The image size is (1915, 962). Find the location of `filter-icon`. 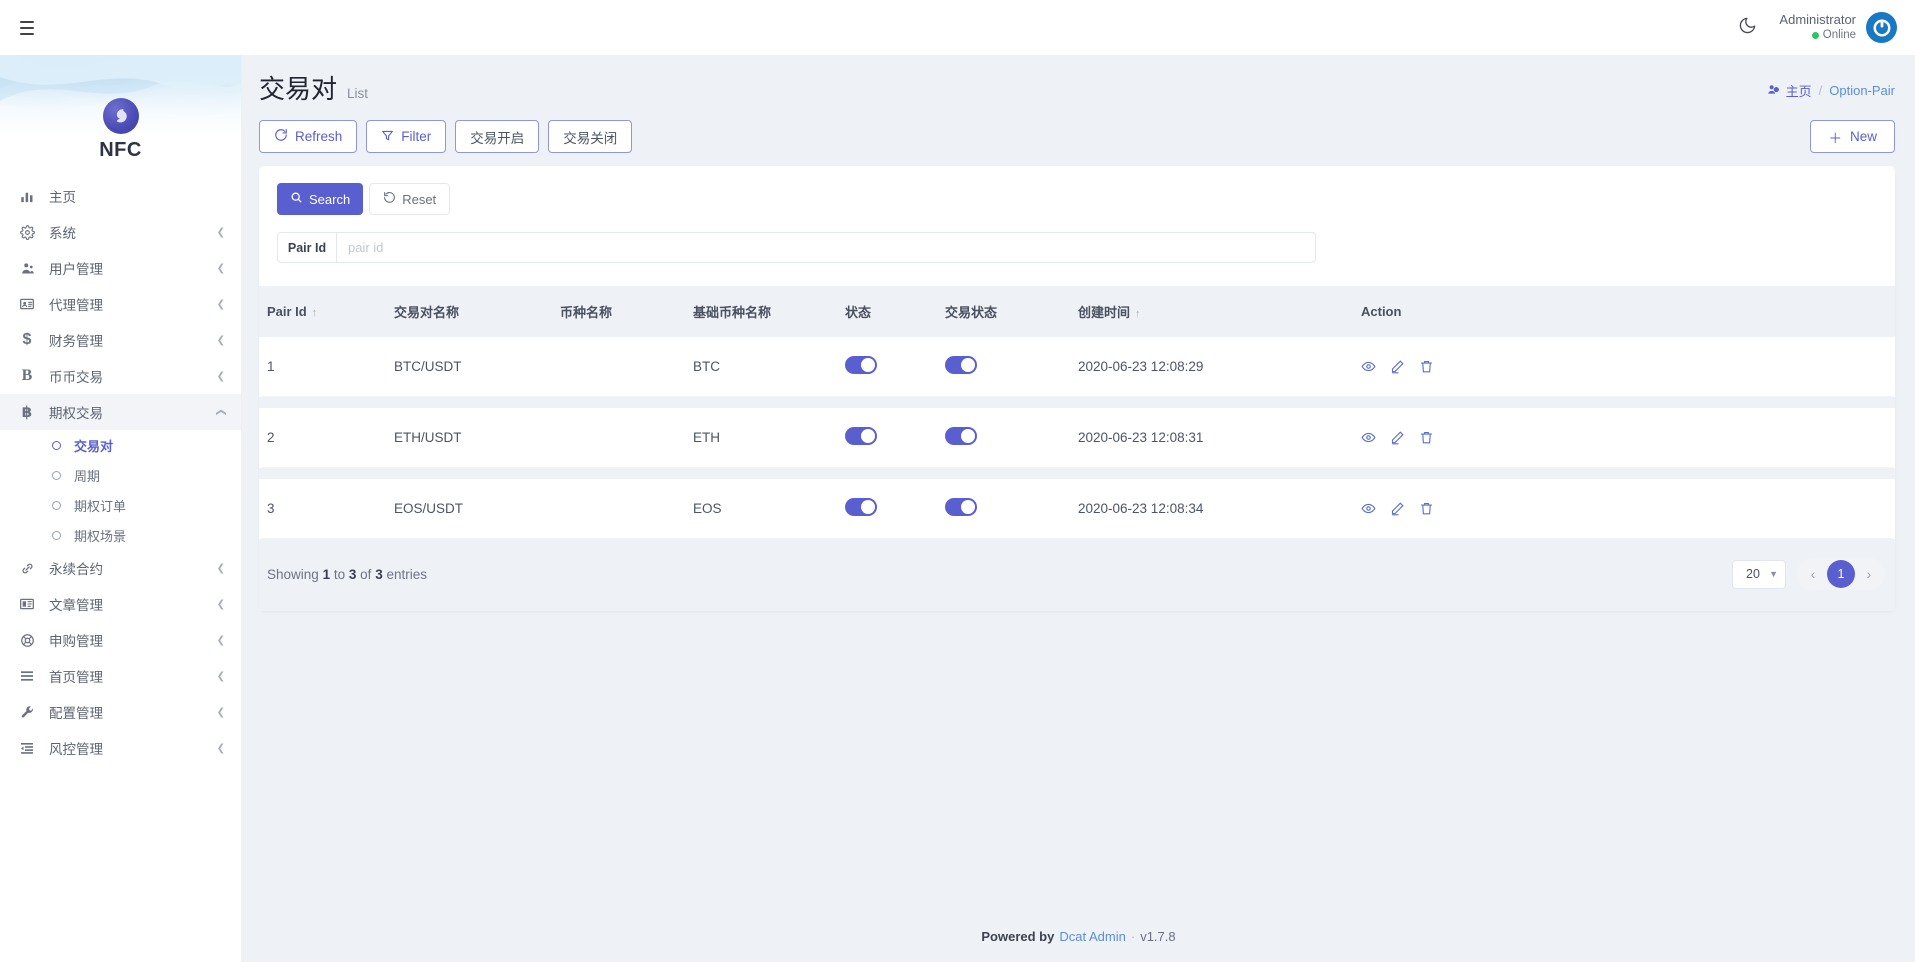

filter-icon is located at coordinates (387, 137).